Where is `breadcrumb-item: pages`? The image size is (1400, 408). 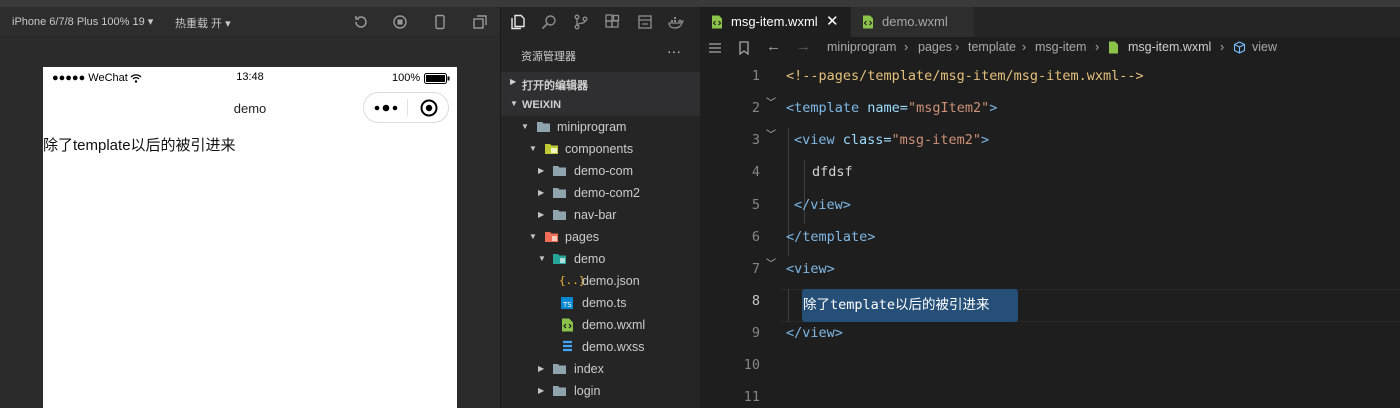
breadcrumb-item: pages is located at coordinates (935, 47).